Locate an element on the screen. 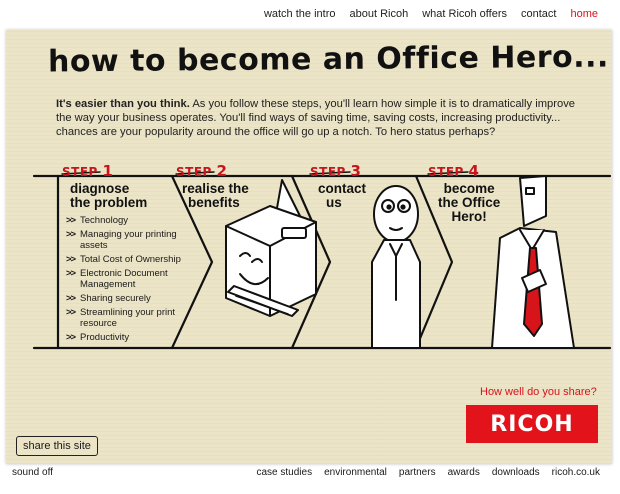 Image resolution: width=620 pixels, height=494 pixels. office-hero-figure is located at coordinates (533, 262).